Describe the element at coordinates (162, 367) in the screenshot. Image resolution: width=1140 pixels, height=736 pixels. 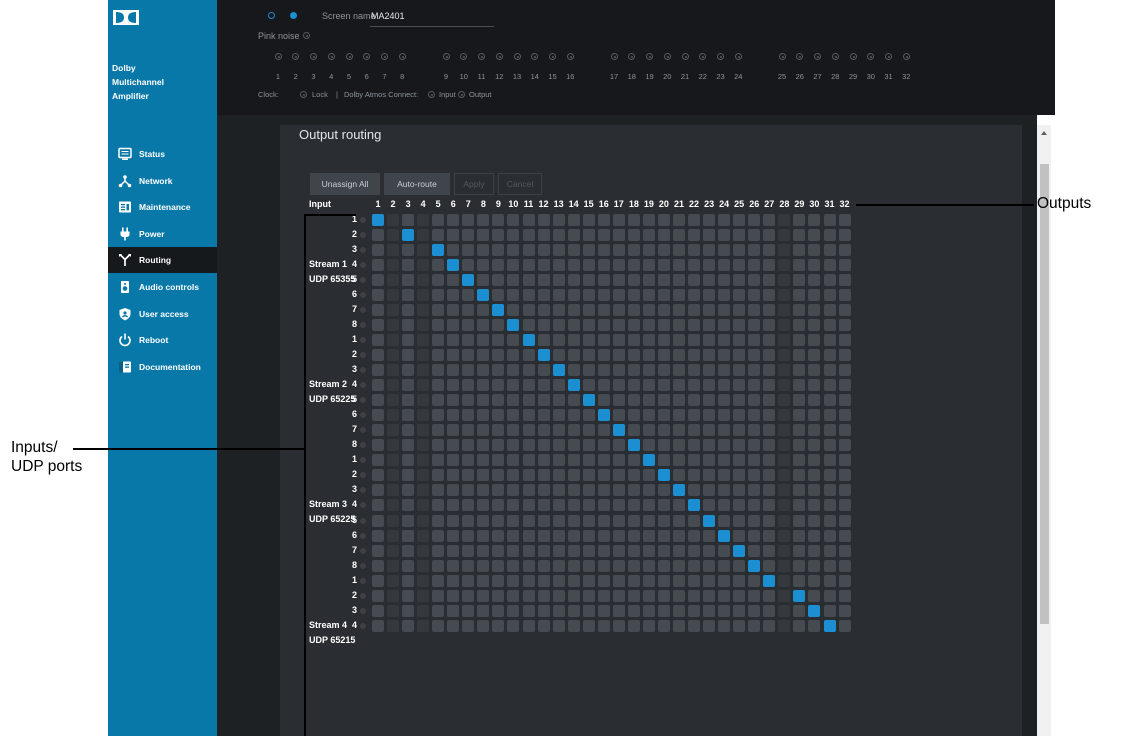
I see `sidebar-item-documentation: Documentation` at that location.